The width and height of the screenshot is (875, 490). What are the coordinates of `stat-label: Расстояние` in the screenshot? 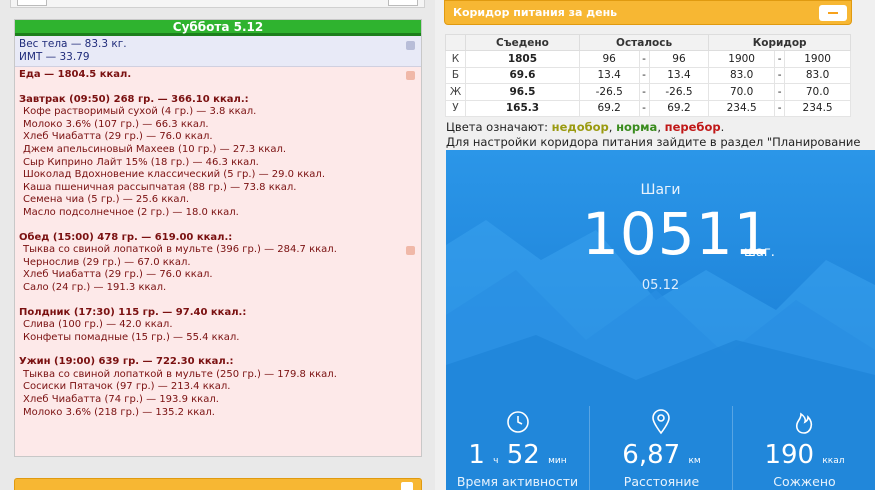 It's located at (661, 481).